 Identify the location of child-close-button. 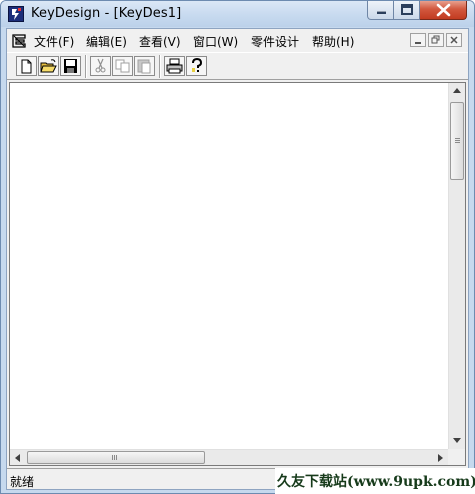
(454, 40).